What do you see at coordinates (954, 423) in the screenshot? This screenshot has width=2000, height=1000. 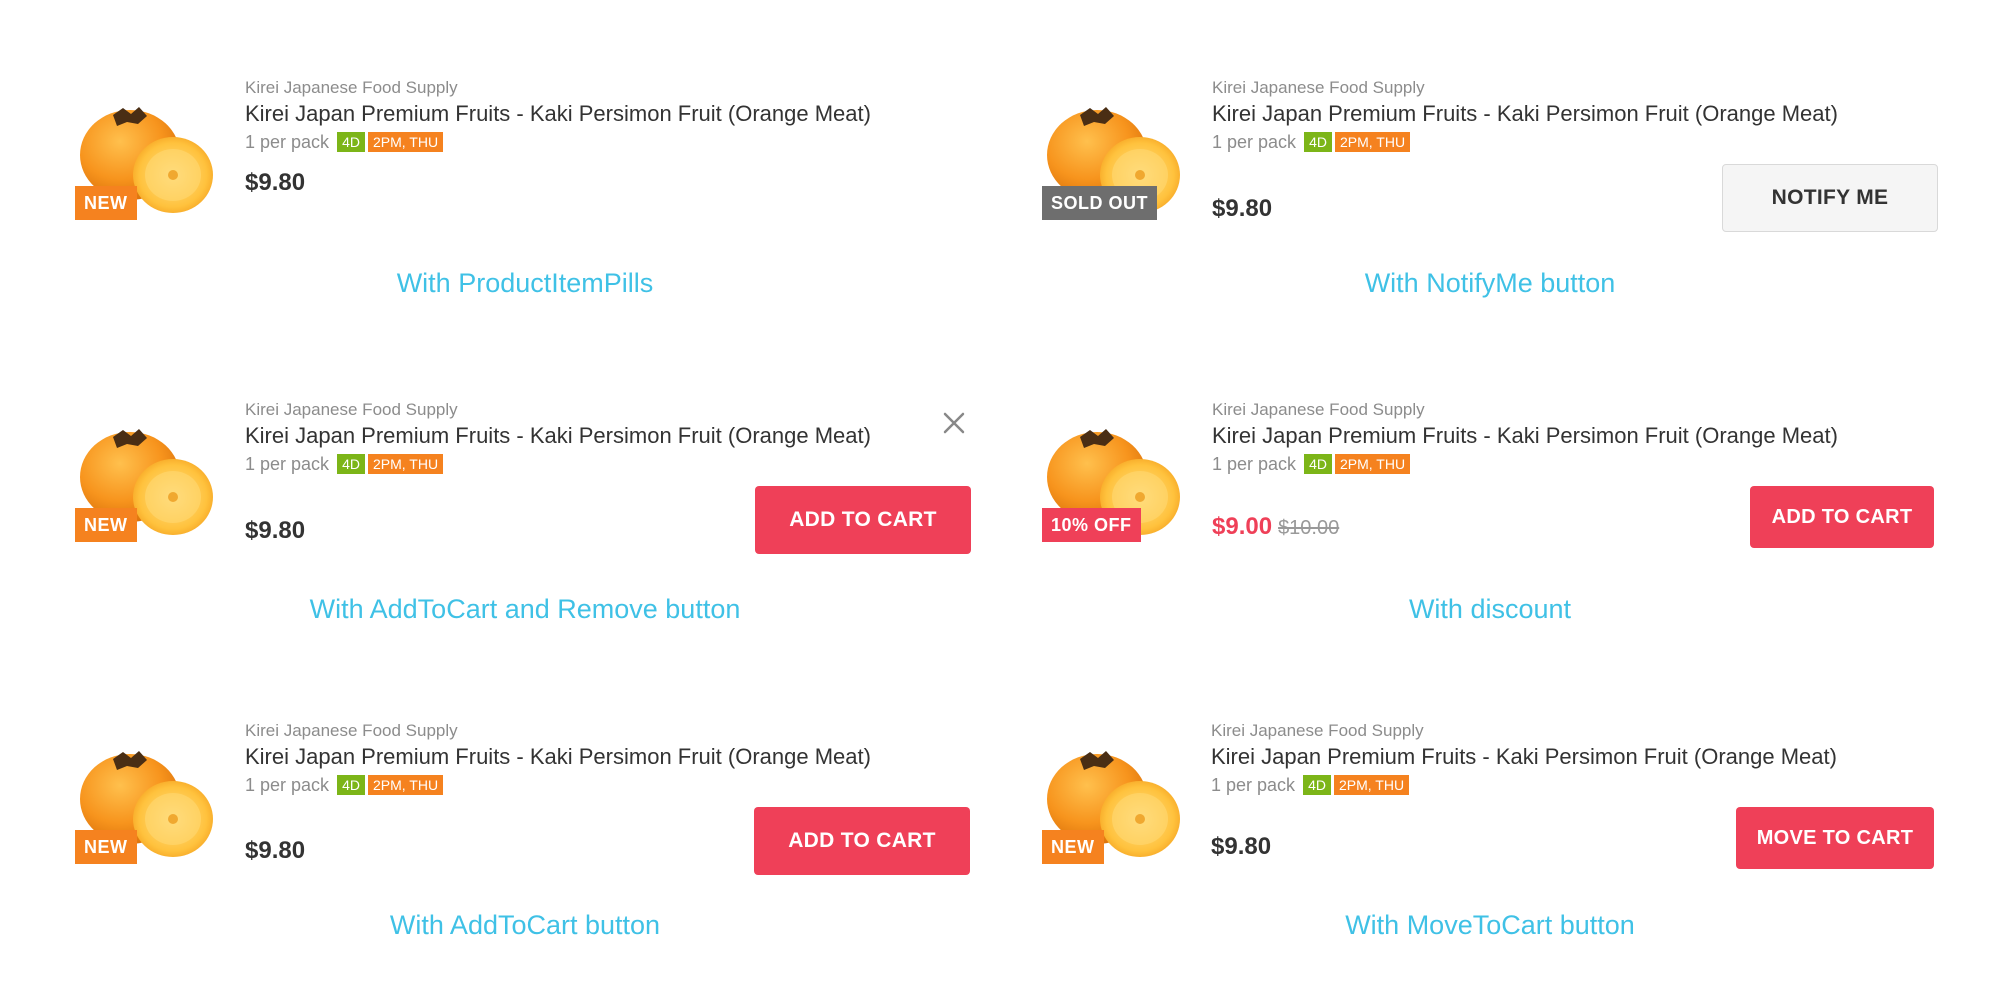 I see `close-icon` at bounding box center [954, 423].